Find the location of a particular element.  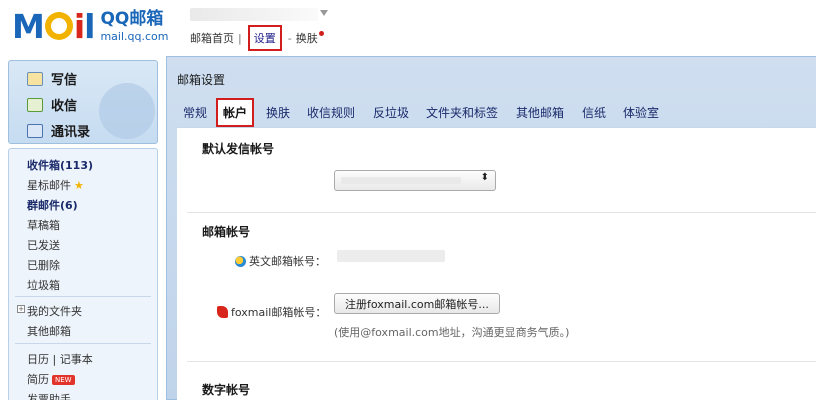

account-dropdown-arrow-icon is located at coordinates (324, 13).